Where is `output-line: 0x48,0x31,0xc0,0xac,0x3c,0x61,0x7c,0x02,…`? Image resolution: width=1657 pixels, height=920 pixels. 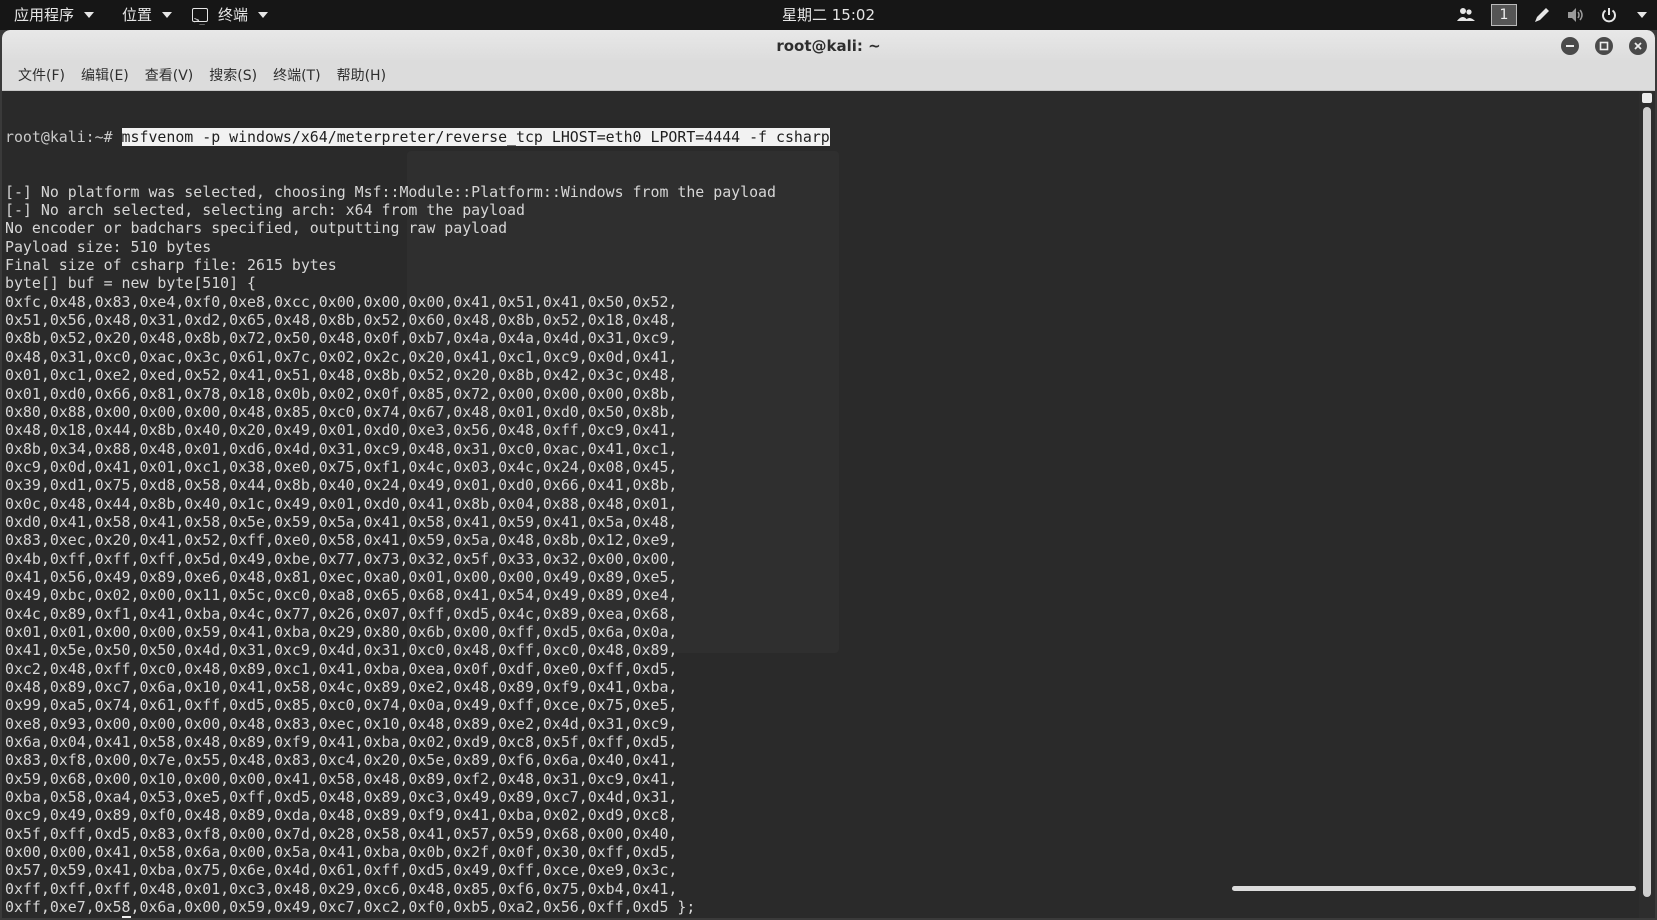
output-line: 0x48,0x31,0xc0,0xac,0x3c,0x61,0x7c,0x02,… is located at coordinates (341, 356).